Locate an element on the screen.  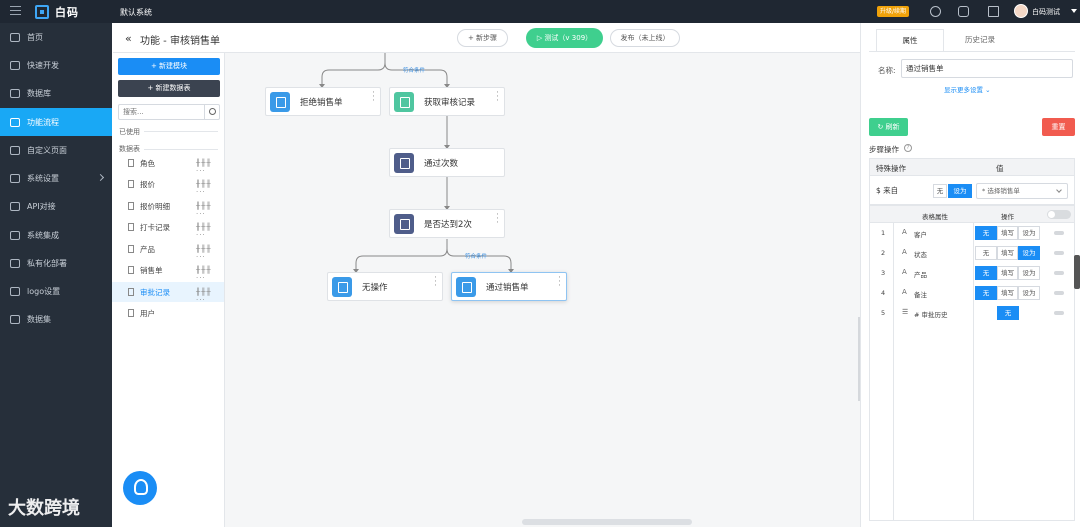
search-input is located at coordinates (161, 112).